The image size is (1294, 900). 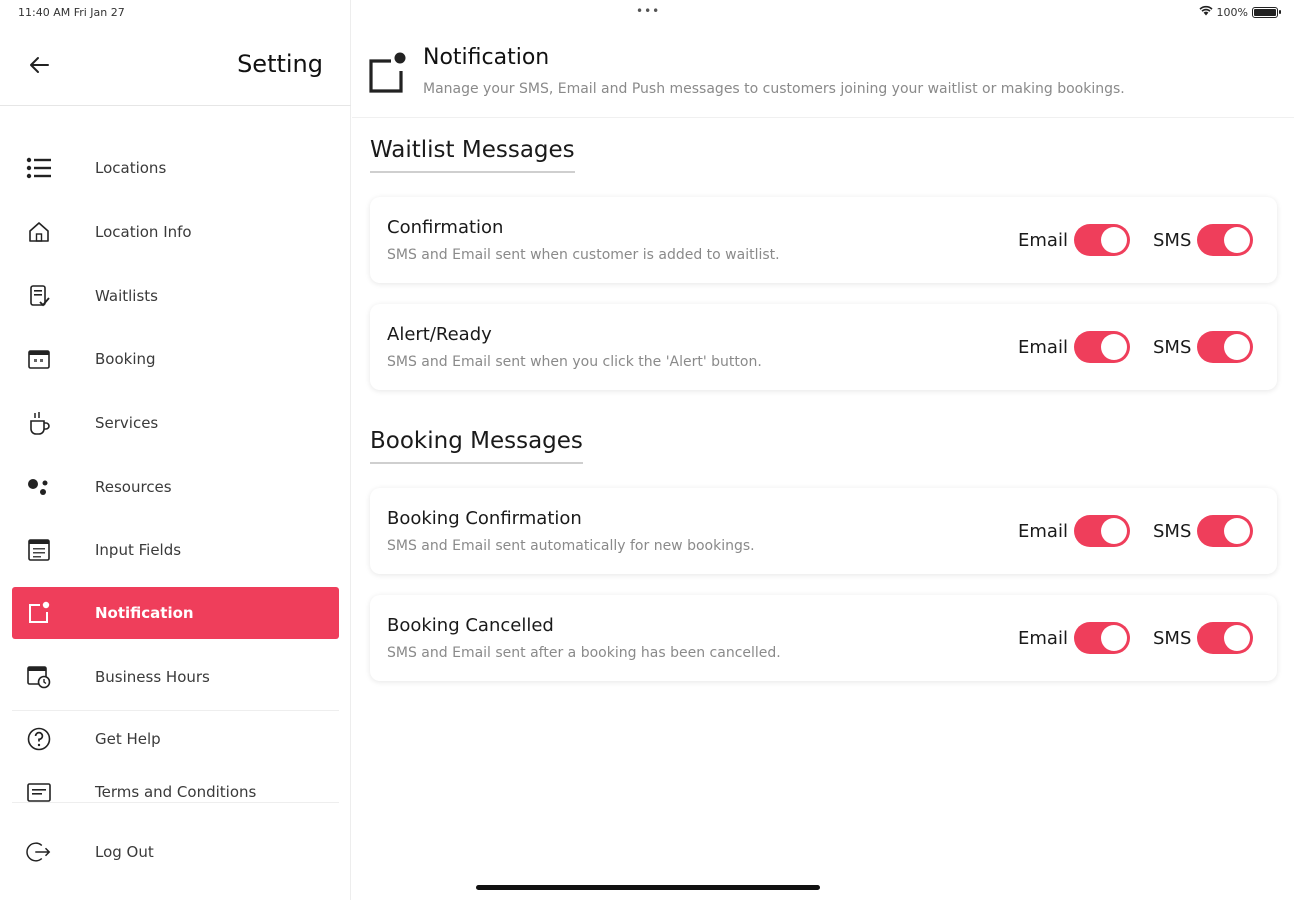 I want to click on back-button, so click(x=39, y=67).